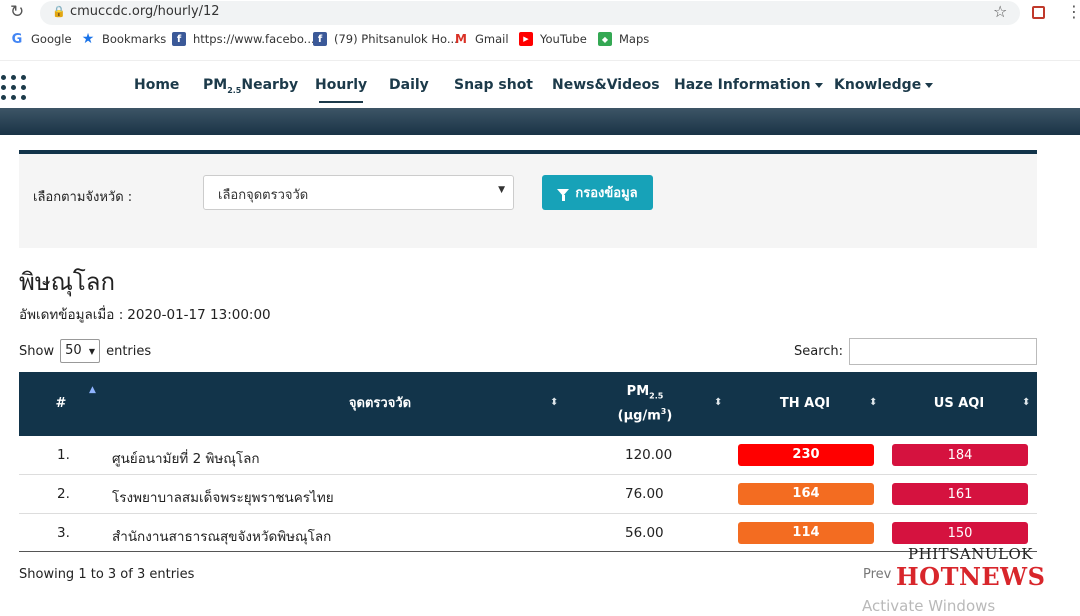 The width and height of the screenshot is (1080, 616). Describe the element at coordinates (156, 85) in the screenshot. I see `nav-home: Home` at that location.